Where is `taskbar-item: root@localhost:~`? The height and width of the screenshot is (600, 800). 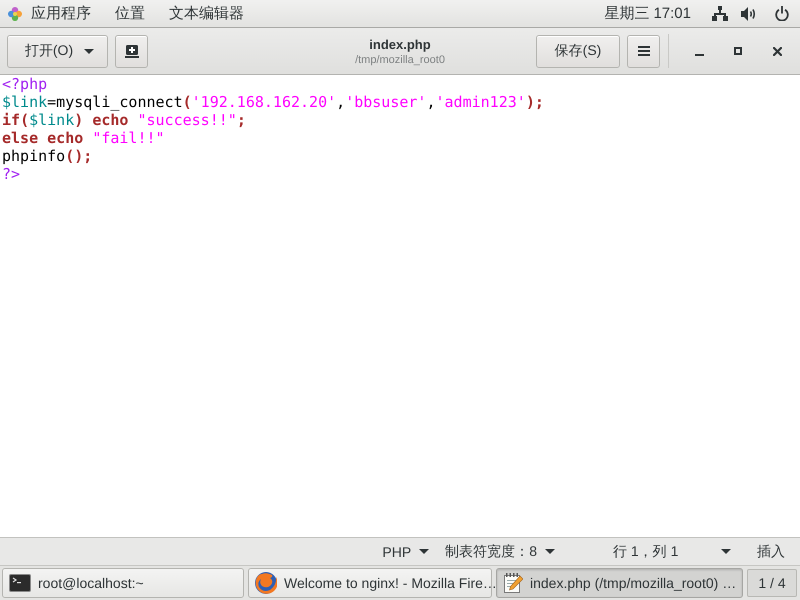 taskbar-item: root@localhost:~ is located at coordinates (123, 583).